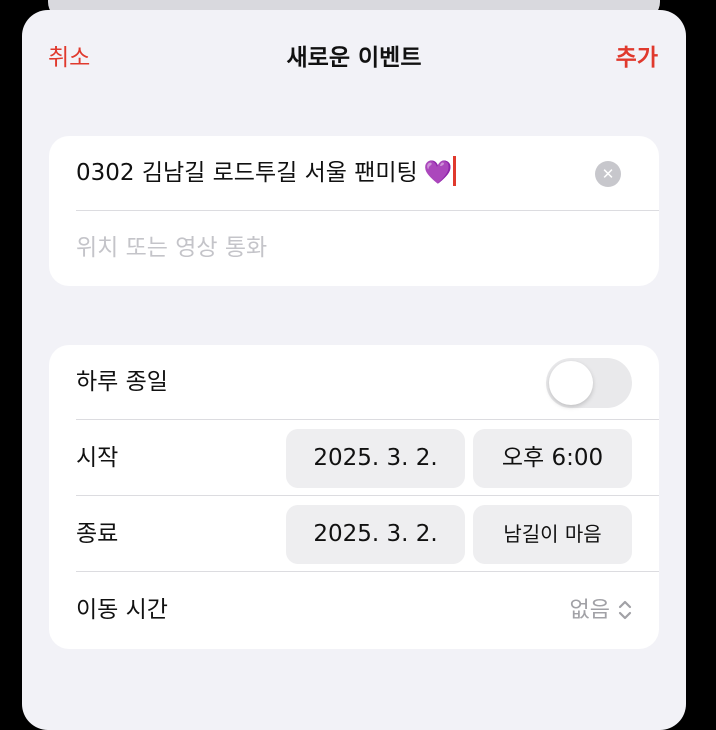 The height and width of the screenshot is (730, 716). Describe the element at coordinates (375, 534) in the screenshot. I see `end-date-button: 2025. 3. 2.` at that location.